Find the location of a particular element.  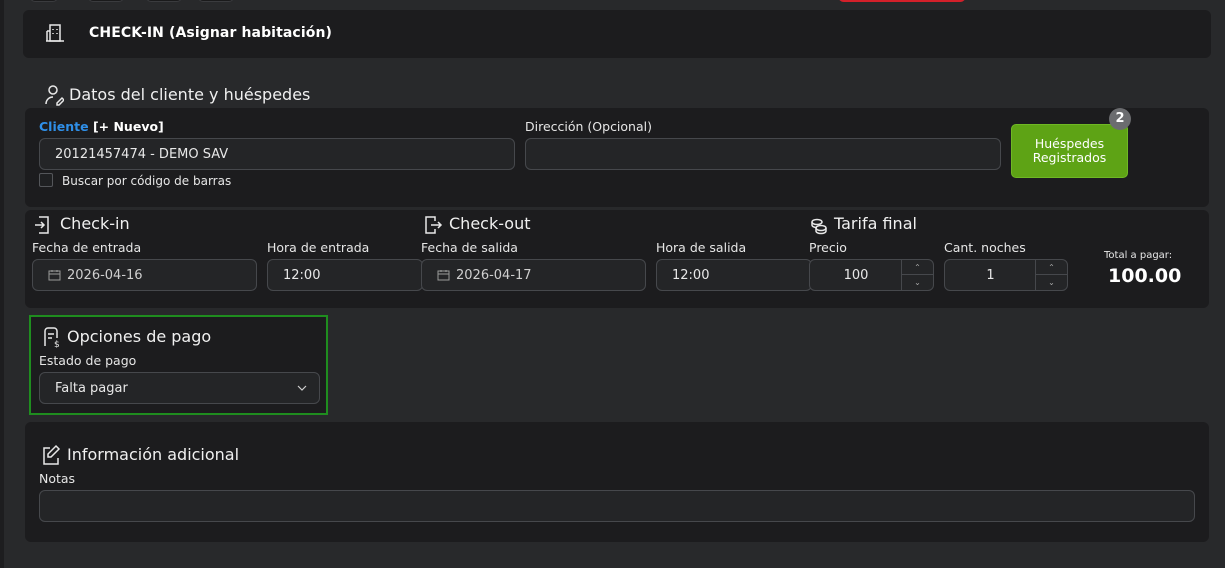

barcode-label: Buscar por código de barras is located at coordinates (147, 181).